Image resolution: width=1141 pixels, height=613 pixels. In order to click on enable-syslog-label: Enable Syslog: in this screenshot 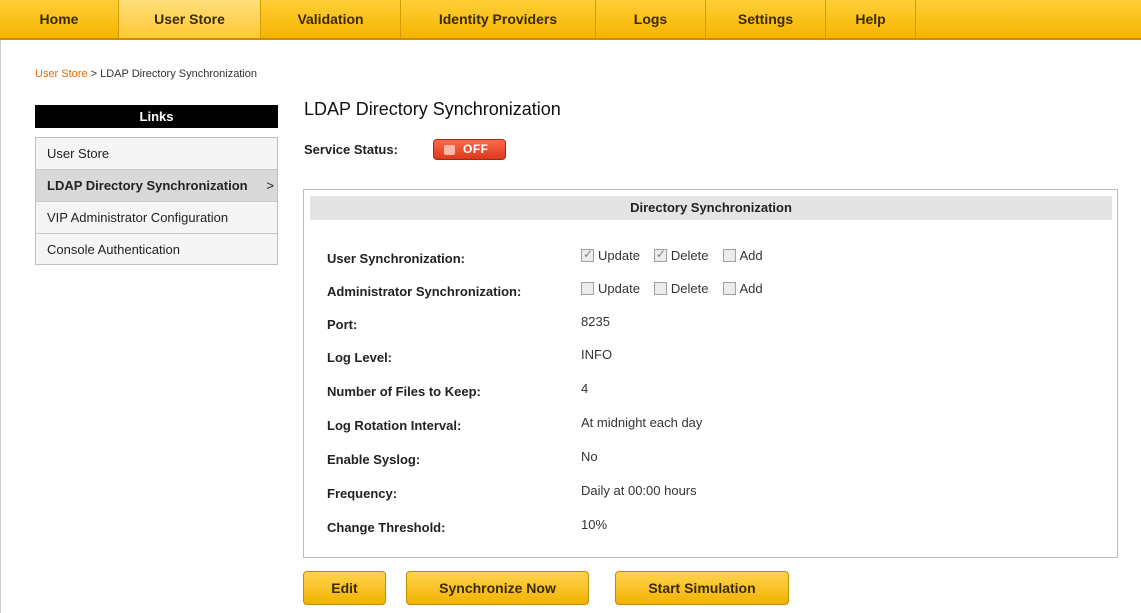, I will do `click(374, 459)`.